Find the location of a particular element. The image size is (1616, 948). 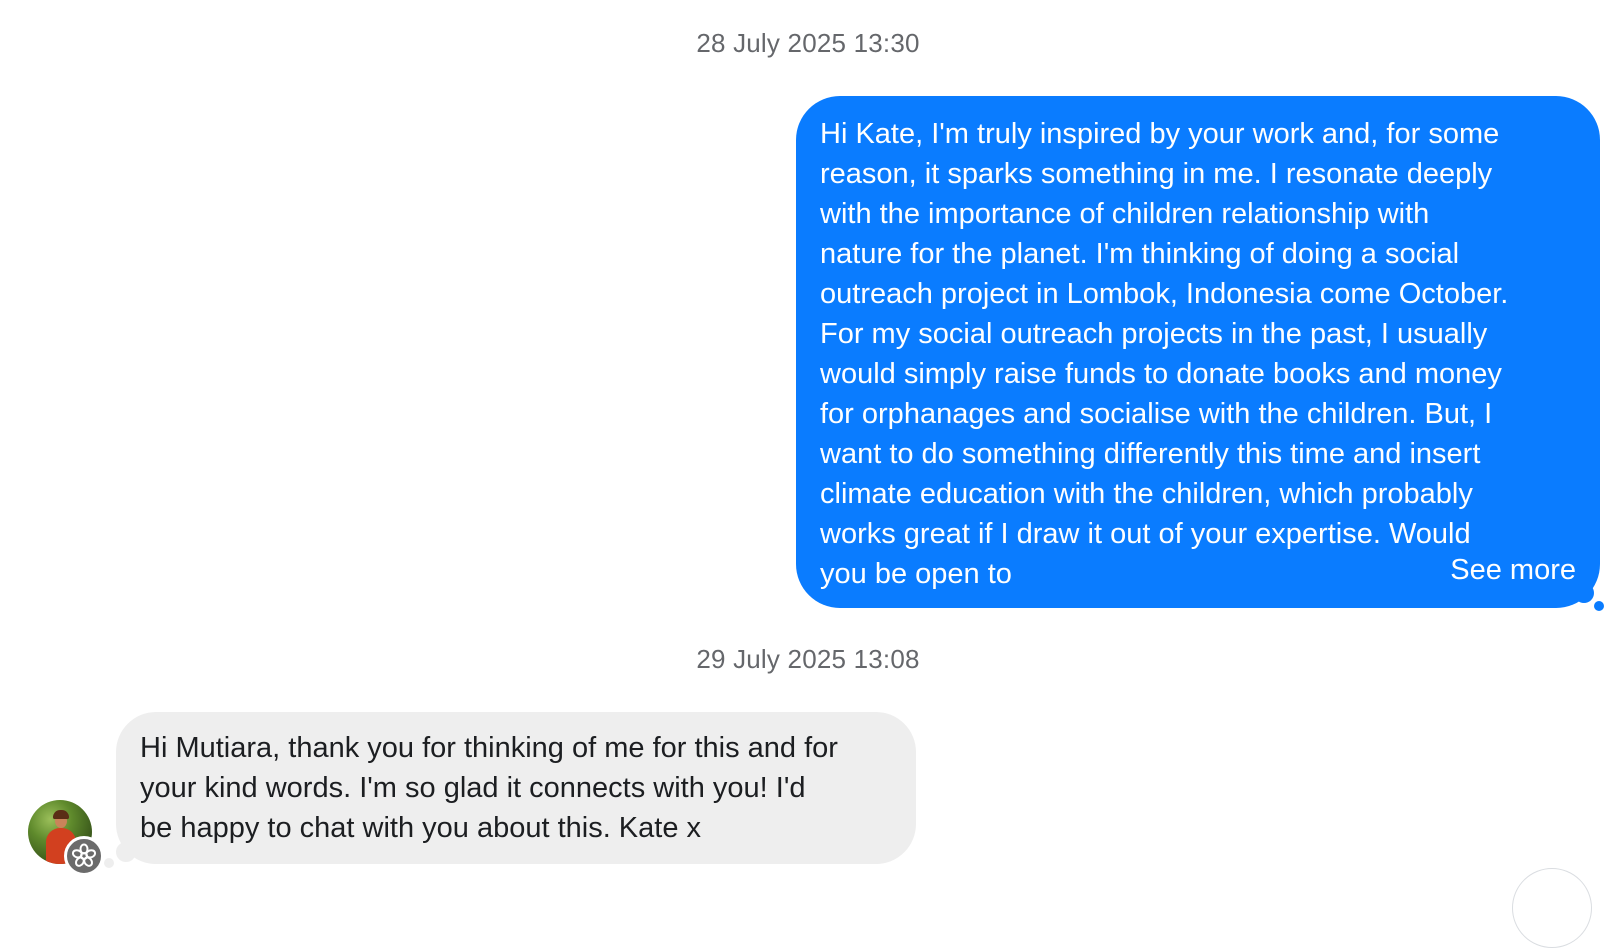

scroll-to-bottom-button is located at coordinates (1552, 908).